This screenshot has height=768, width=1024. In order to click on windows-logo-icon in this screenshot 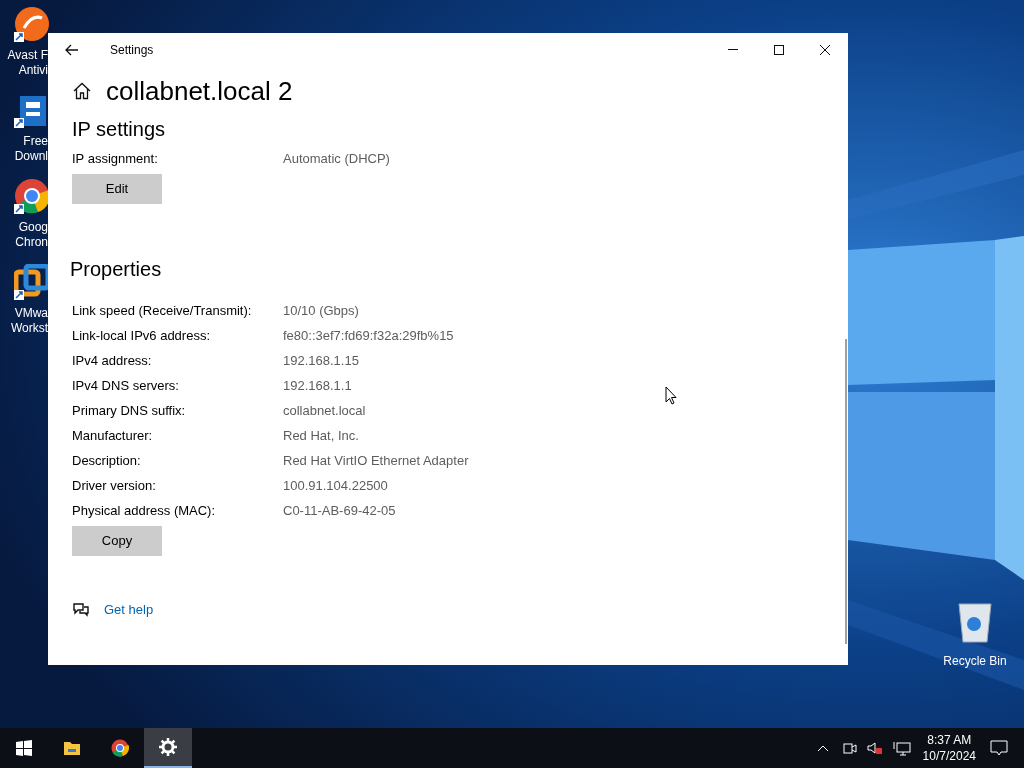, I will do `click(24, 748)`.